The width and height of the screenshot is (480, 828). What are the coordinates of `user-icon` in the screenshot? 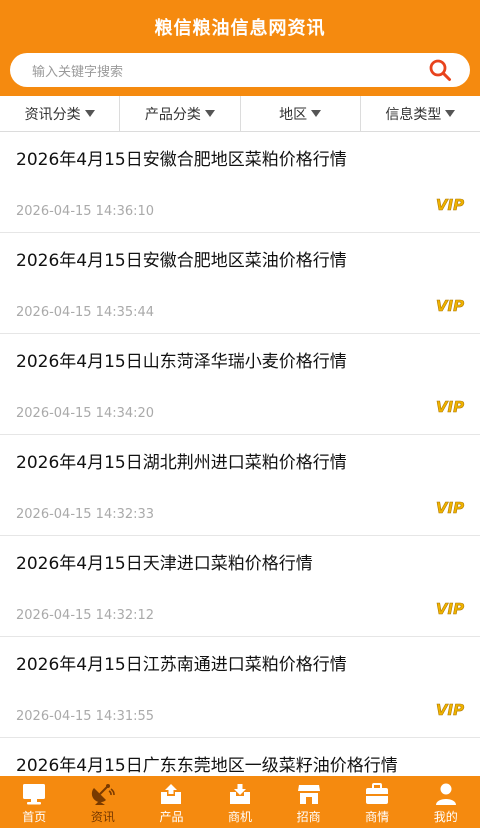 It's located at (445, 794).